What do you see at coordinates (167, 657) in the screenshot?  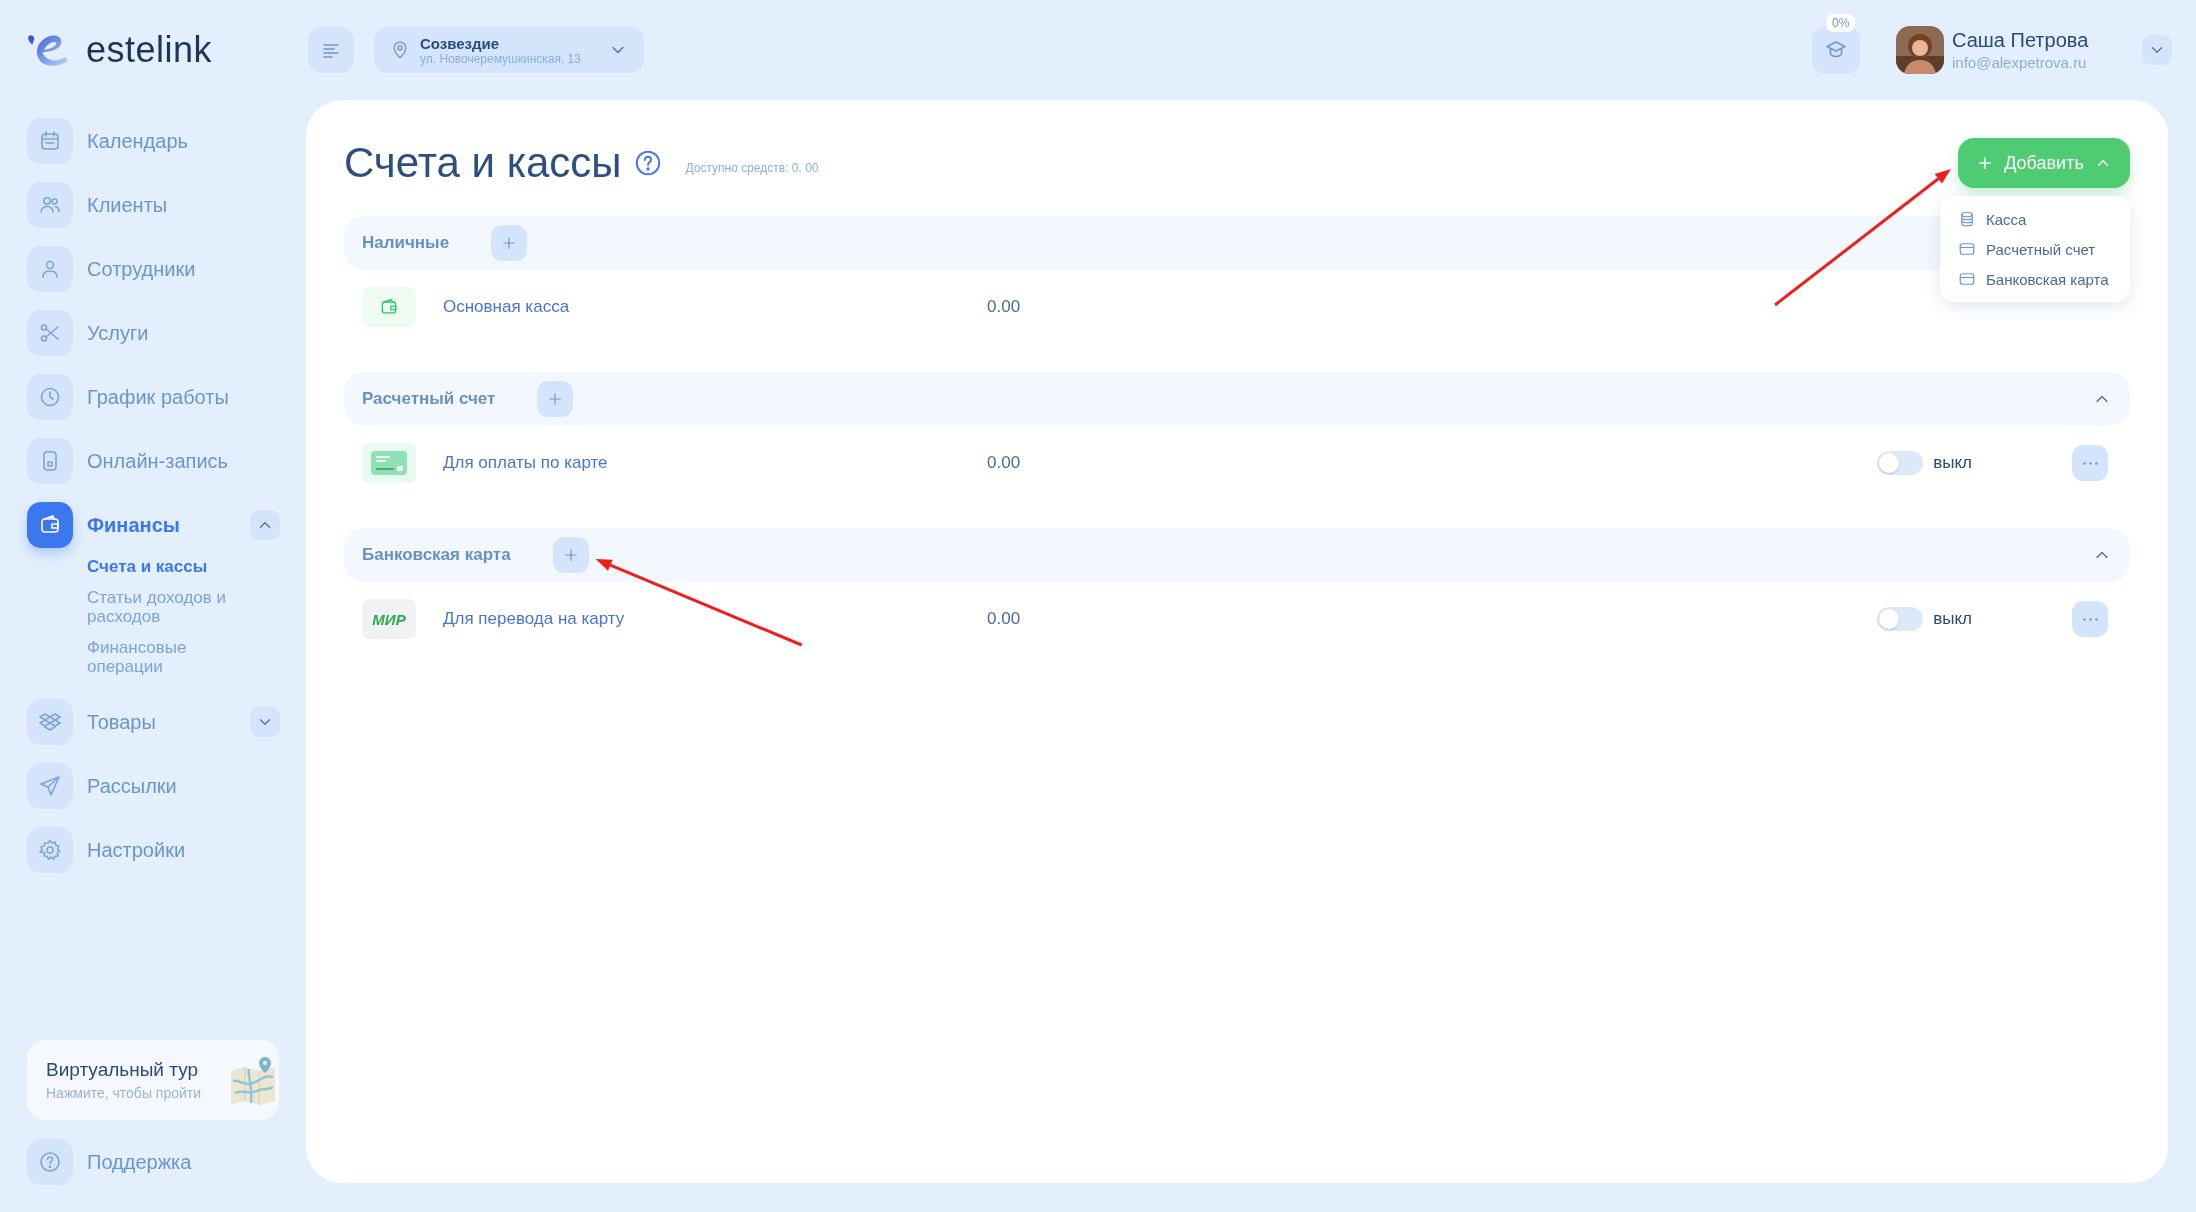 I see `submenu-item: Финансовые операции` at bounding box center [167, 657].